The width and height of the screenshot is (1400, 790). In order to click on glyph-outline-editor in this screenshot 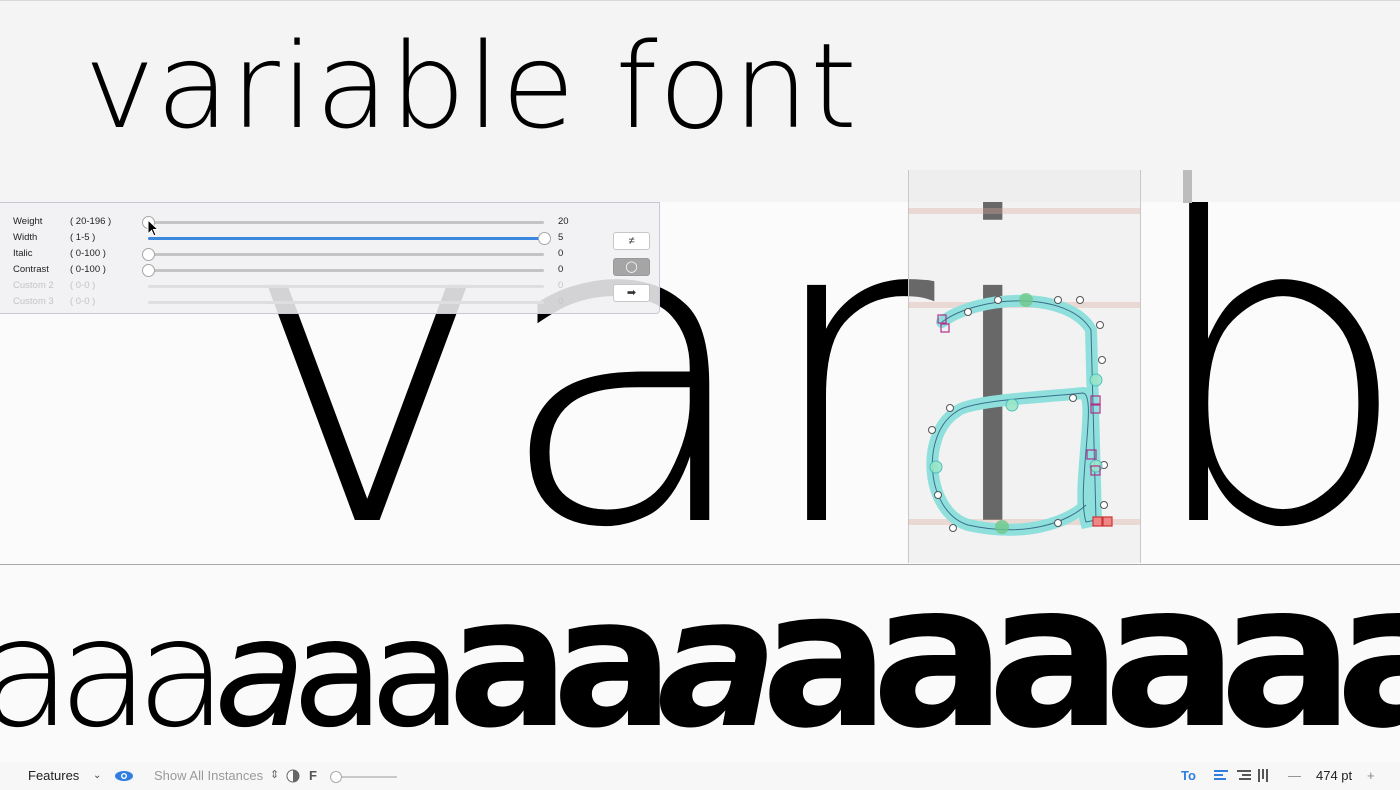, I will do `click(1024, 420)`.